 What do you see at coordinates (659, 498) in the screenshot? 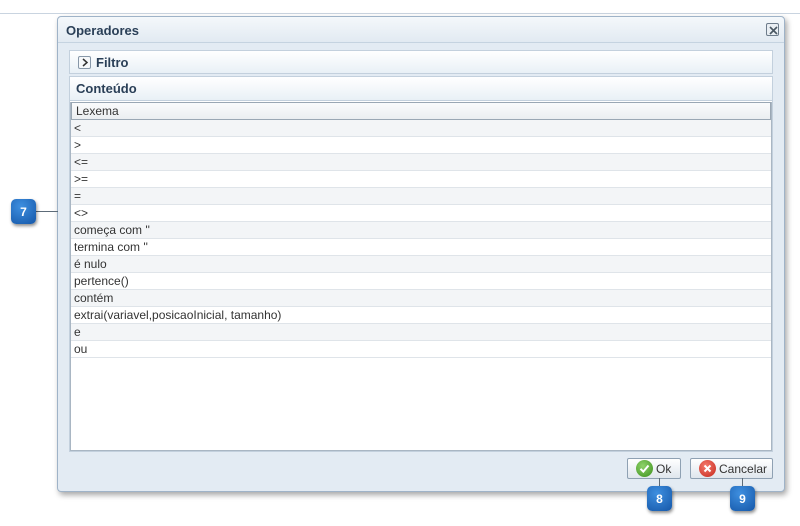
I see `callout-8: 8` at bounding box center [659, 498].